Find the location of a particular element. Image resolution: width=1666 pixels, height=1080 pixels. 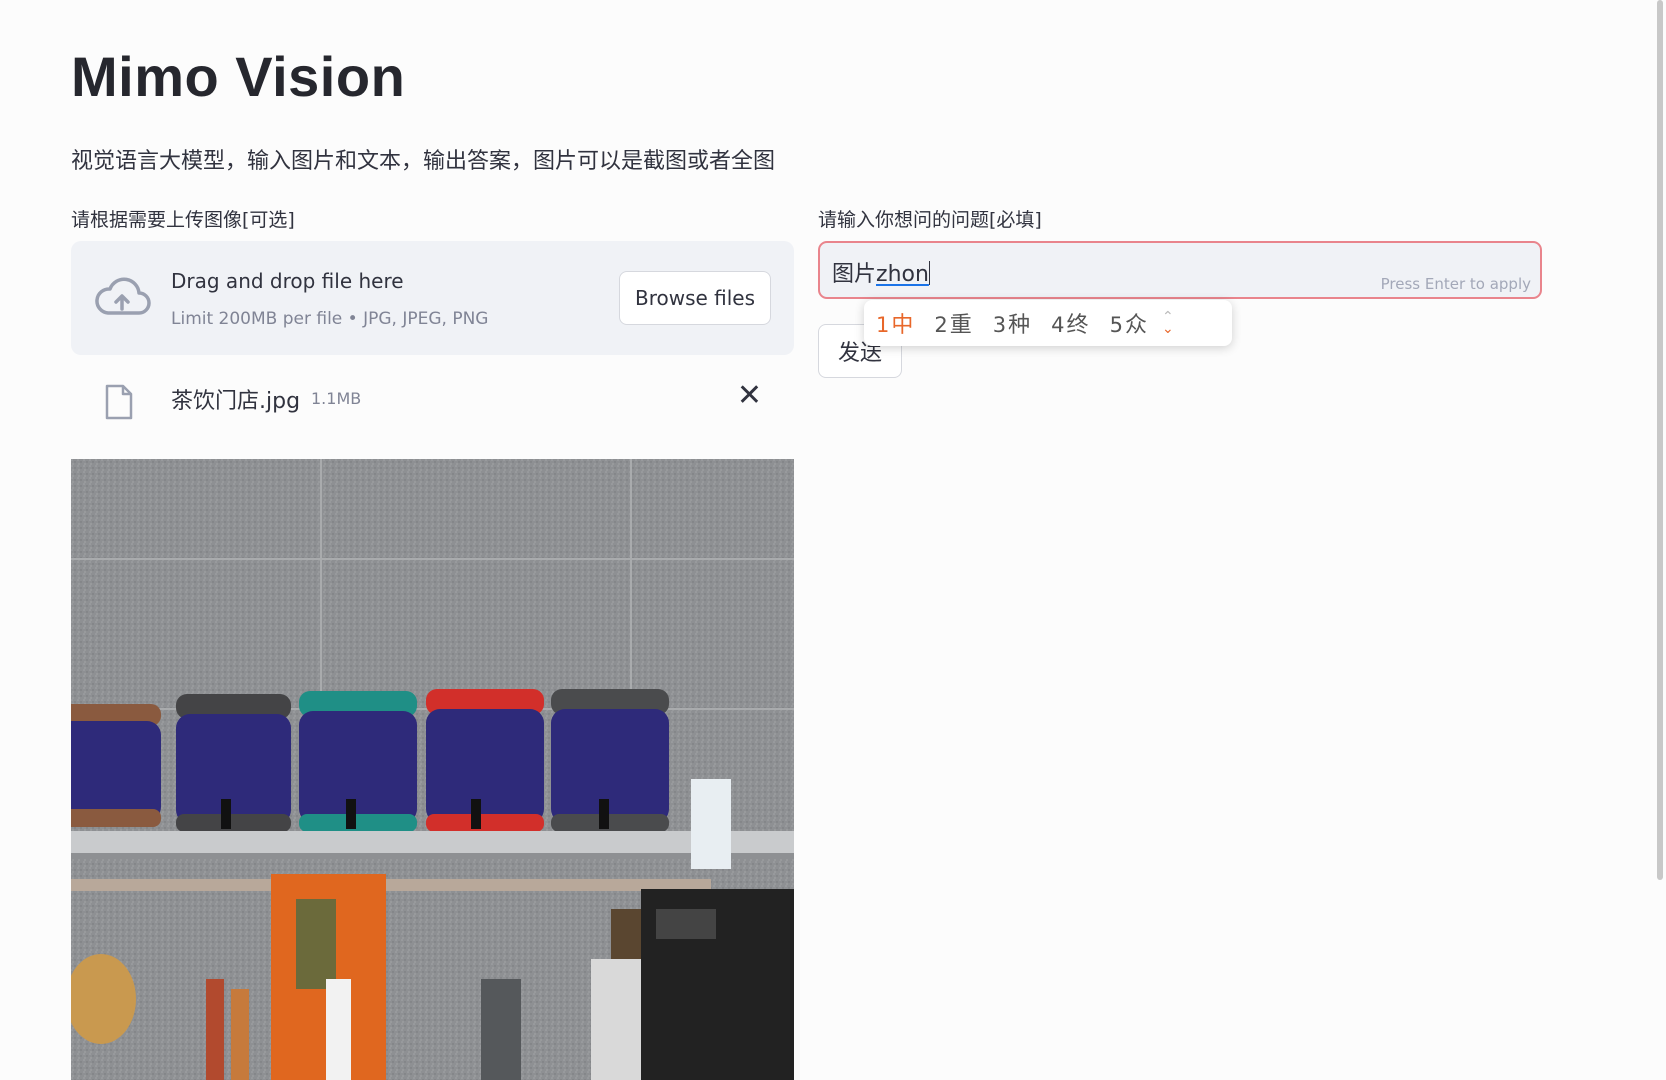

question-label: 请输入你想问的问题[必填] is located at coordinates (930, 220).